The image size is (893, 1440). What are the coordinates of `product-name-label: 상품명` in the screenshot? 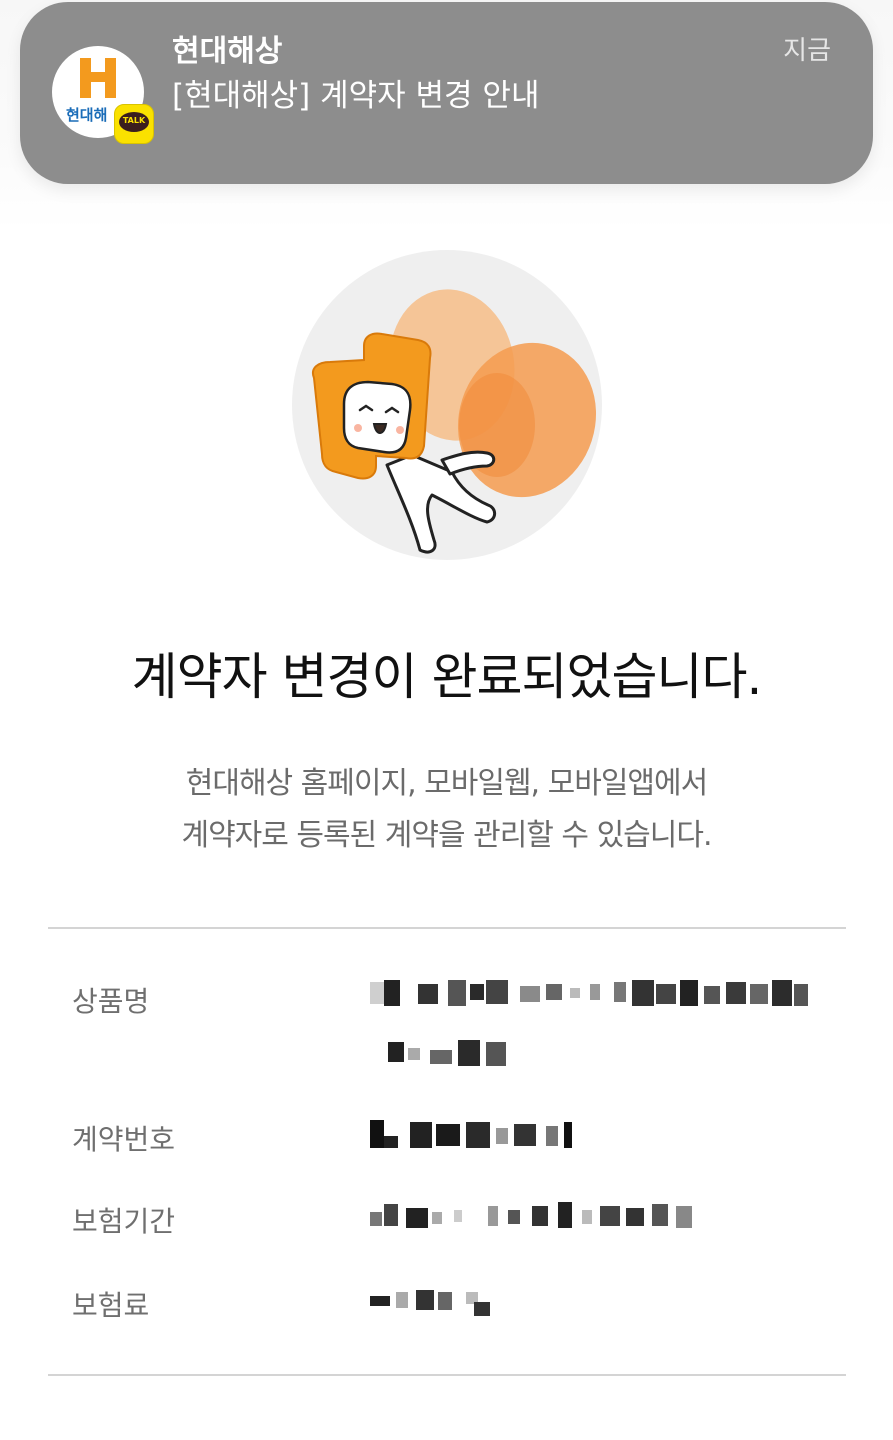 It's located at (111, 1001).